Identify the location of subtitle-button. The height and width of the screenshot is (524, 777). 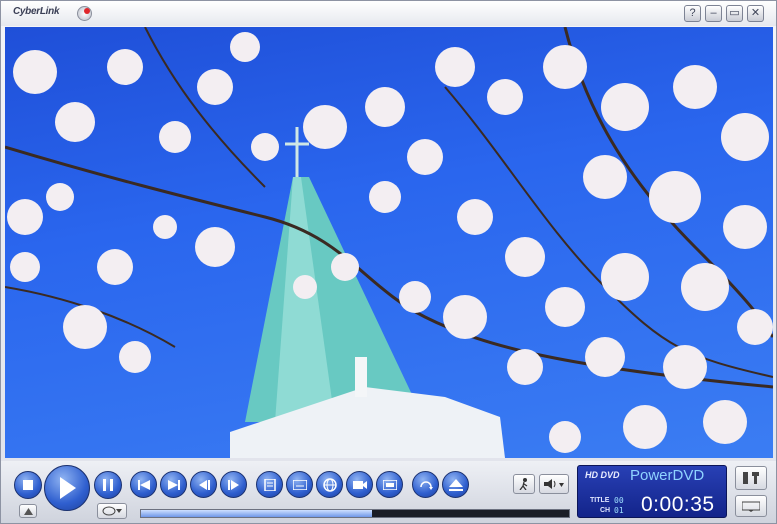
(299, 484).